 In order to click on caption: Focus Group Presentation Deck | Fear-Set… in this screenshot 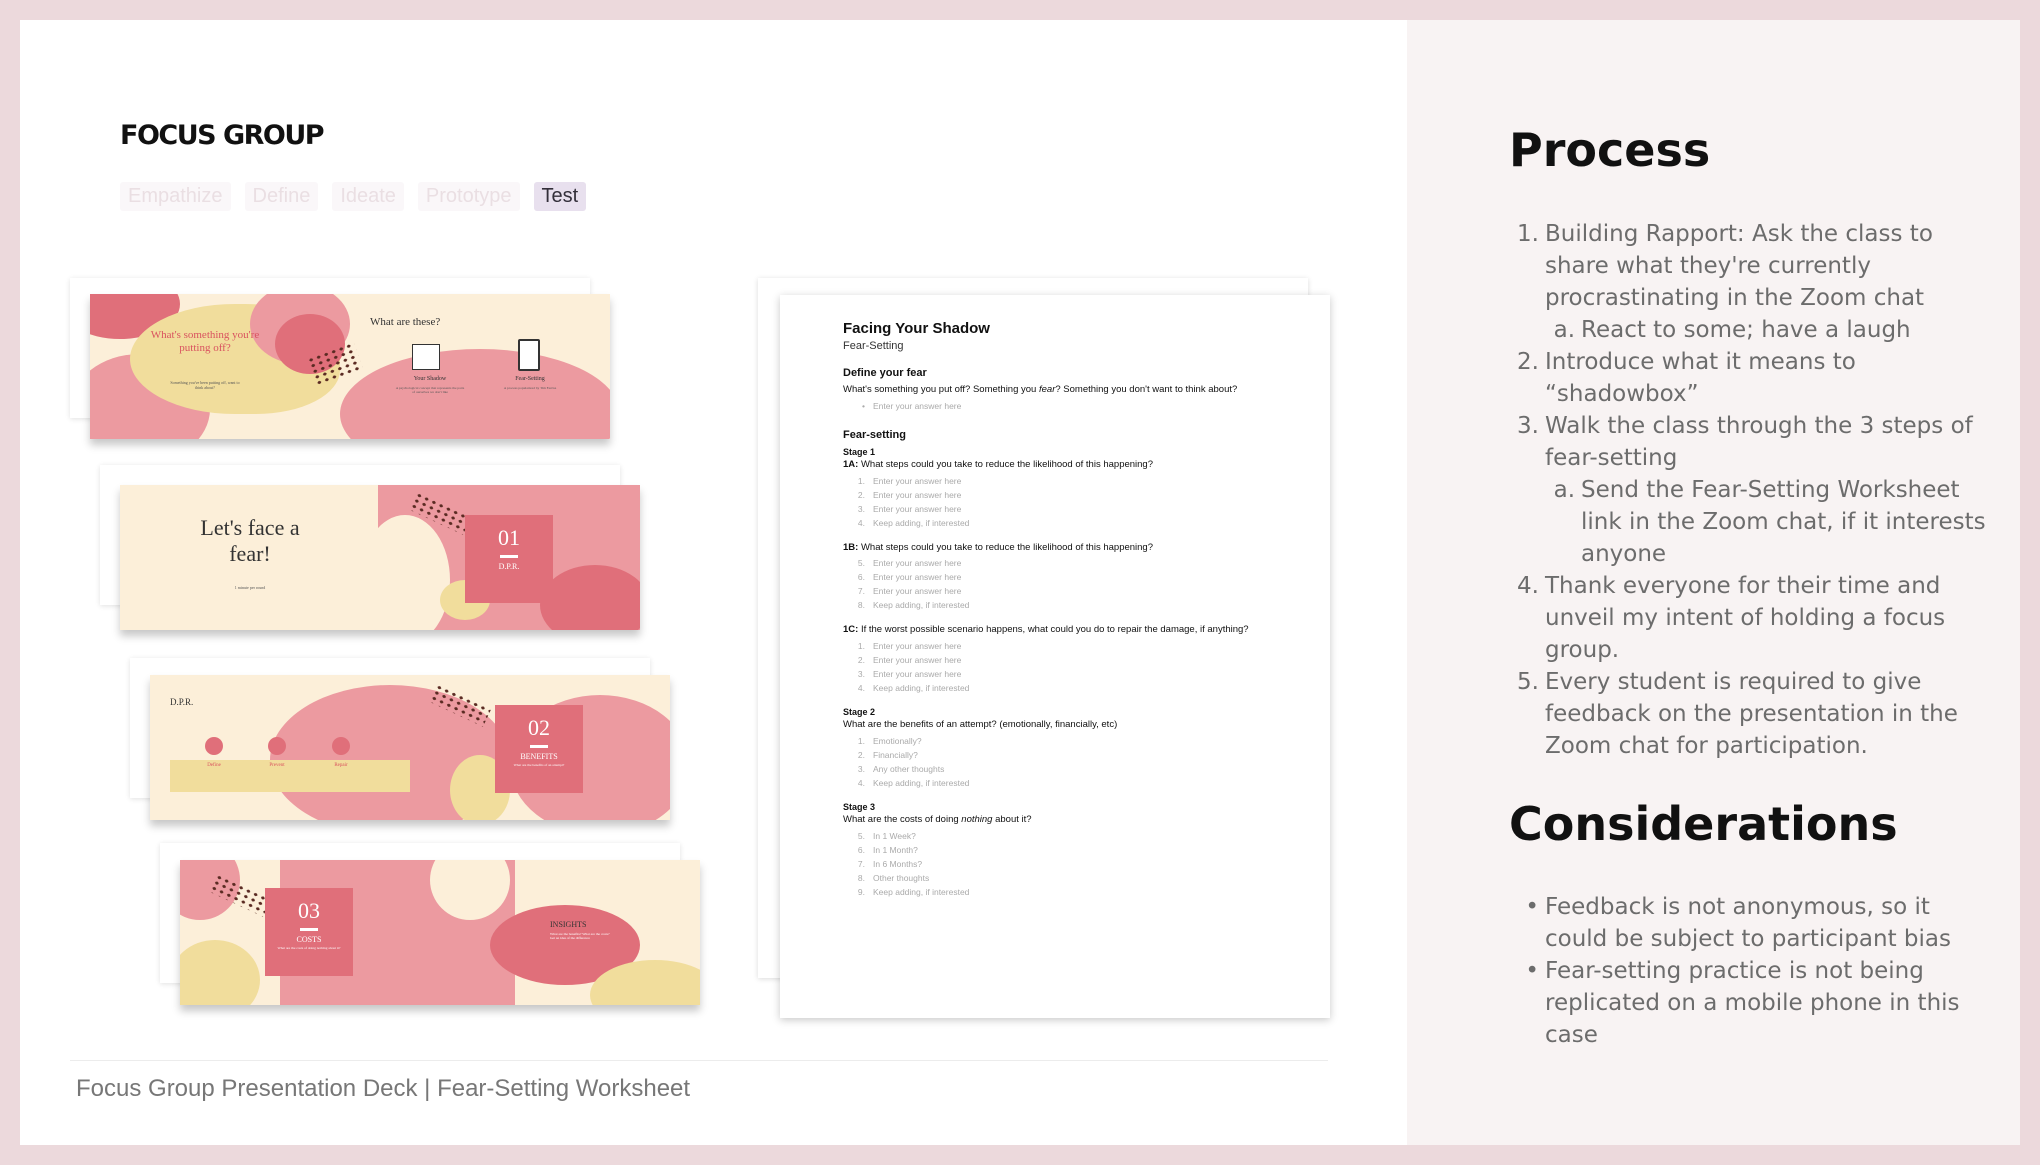, I will do `click(383, 1088)`.